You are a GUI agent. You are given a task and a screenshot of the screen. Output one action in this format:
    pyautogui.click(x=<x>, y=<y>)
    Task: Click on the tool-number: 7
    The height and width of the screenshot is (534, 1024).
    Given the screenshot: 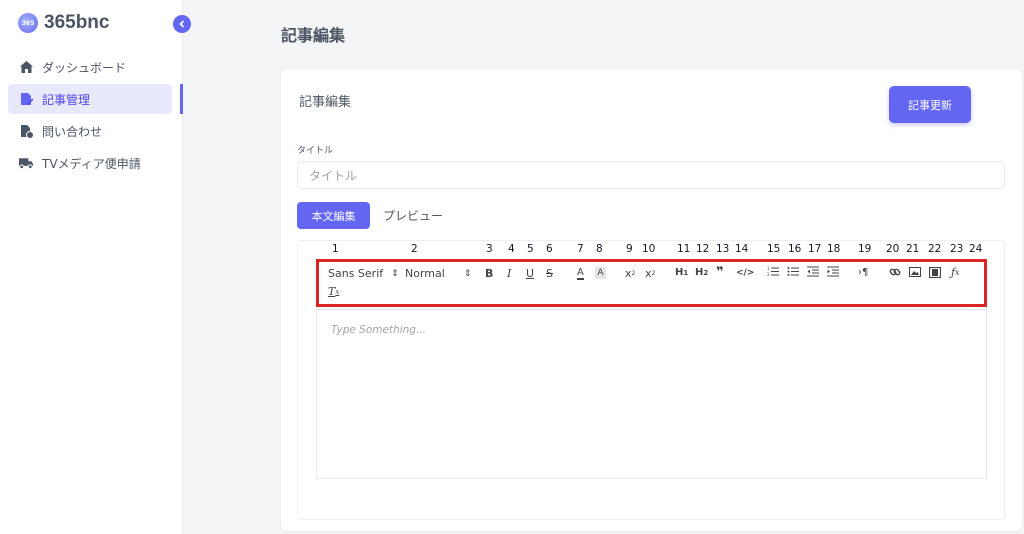 What is the action you would take?
    pyautogui.click(x=580, y=249)
    